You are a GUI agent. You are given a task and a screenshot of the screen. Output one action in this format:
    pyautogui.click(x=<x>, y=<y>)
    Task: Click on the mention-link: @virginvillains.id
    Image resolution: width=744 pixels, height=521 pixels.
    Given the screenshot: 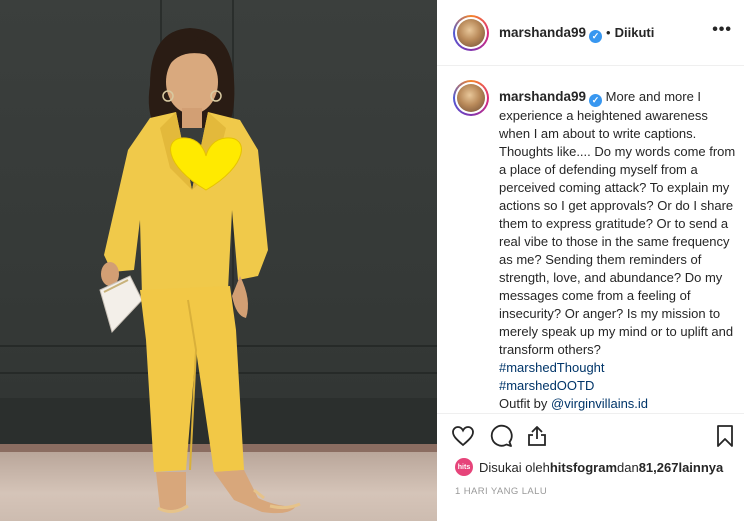 What is the action you would take?
    pyautogui.click(x=599, y=403)
    